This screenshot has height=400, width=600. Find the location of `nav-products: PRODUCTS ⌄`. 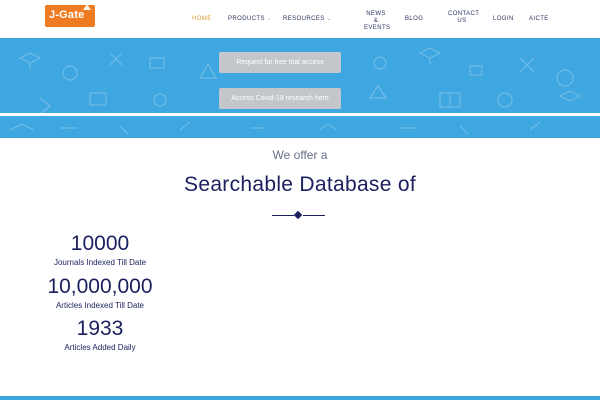

nav-products: PRODUCTS ⌄ is located at coordinates (249, 19).